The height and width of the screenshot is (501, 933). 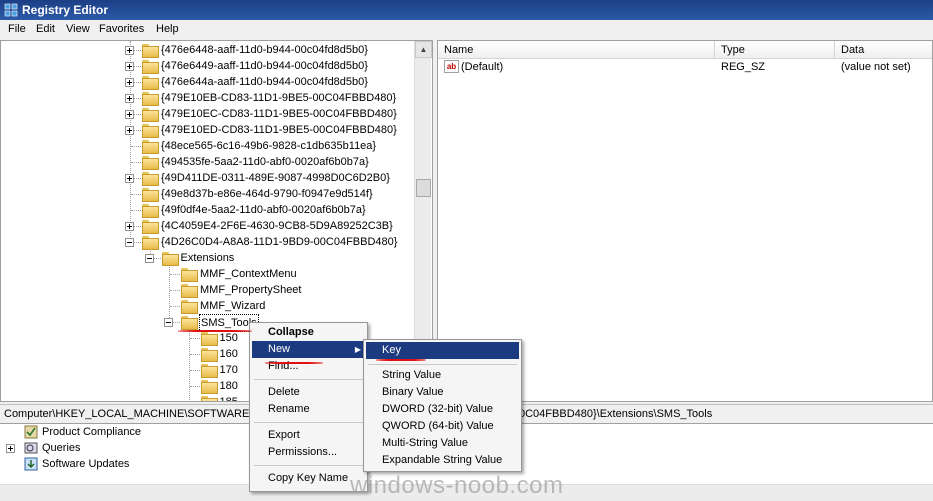 I want to click on bottom-item-product-compliance: Product Compliance, so click(x=106, y=432).